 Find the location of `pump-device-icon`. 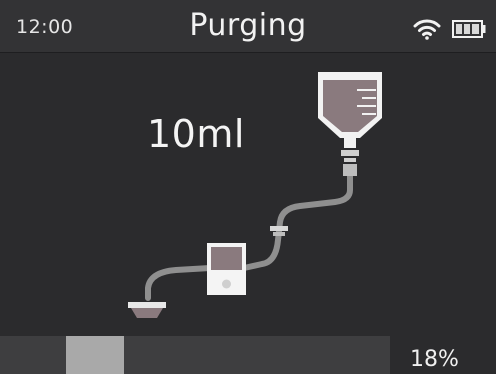

pump-device-icon is located at coordinates (226, 269).